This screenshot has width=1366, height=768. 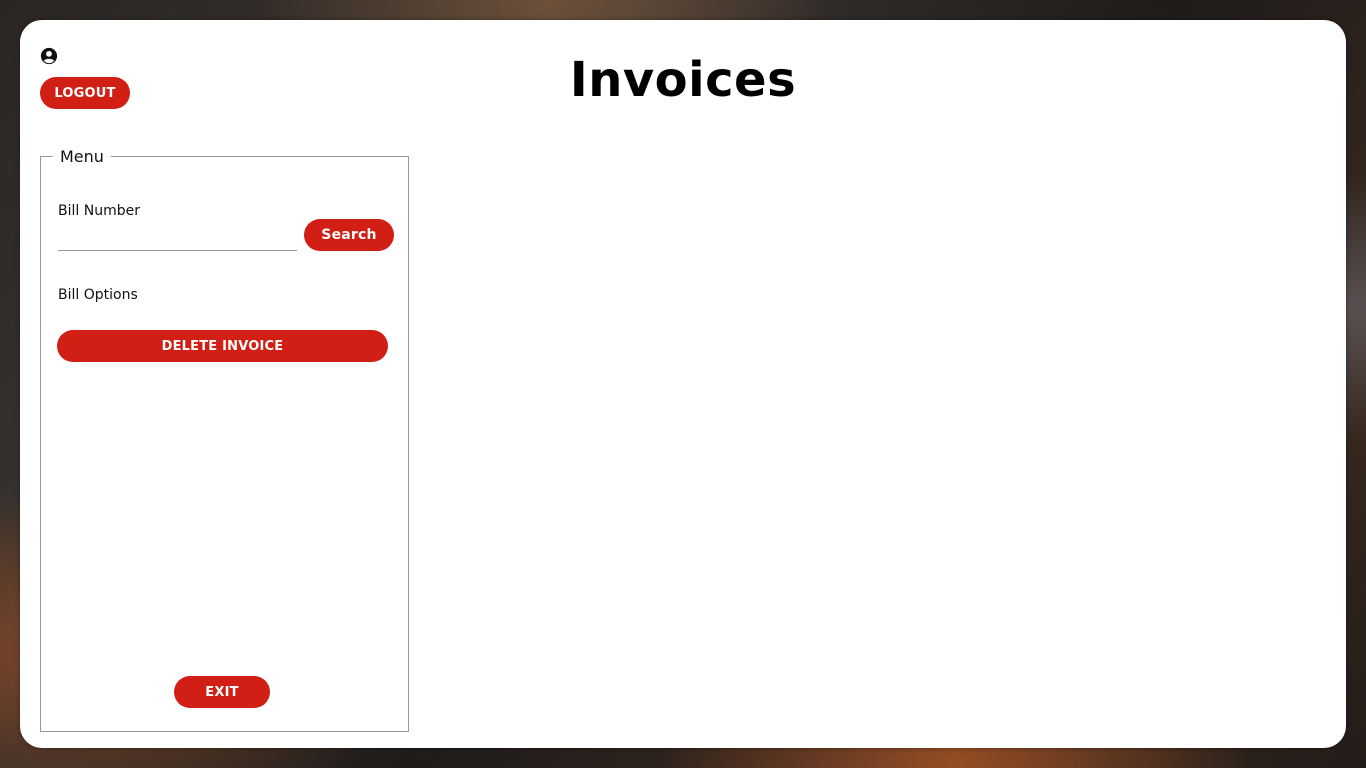 What do you see at coordinates (222, 346) in the screenshot?
I see `delete-invoice-button: DELETE INVOICE` at bounding box center [222, 346].